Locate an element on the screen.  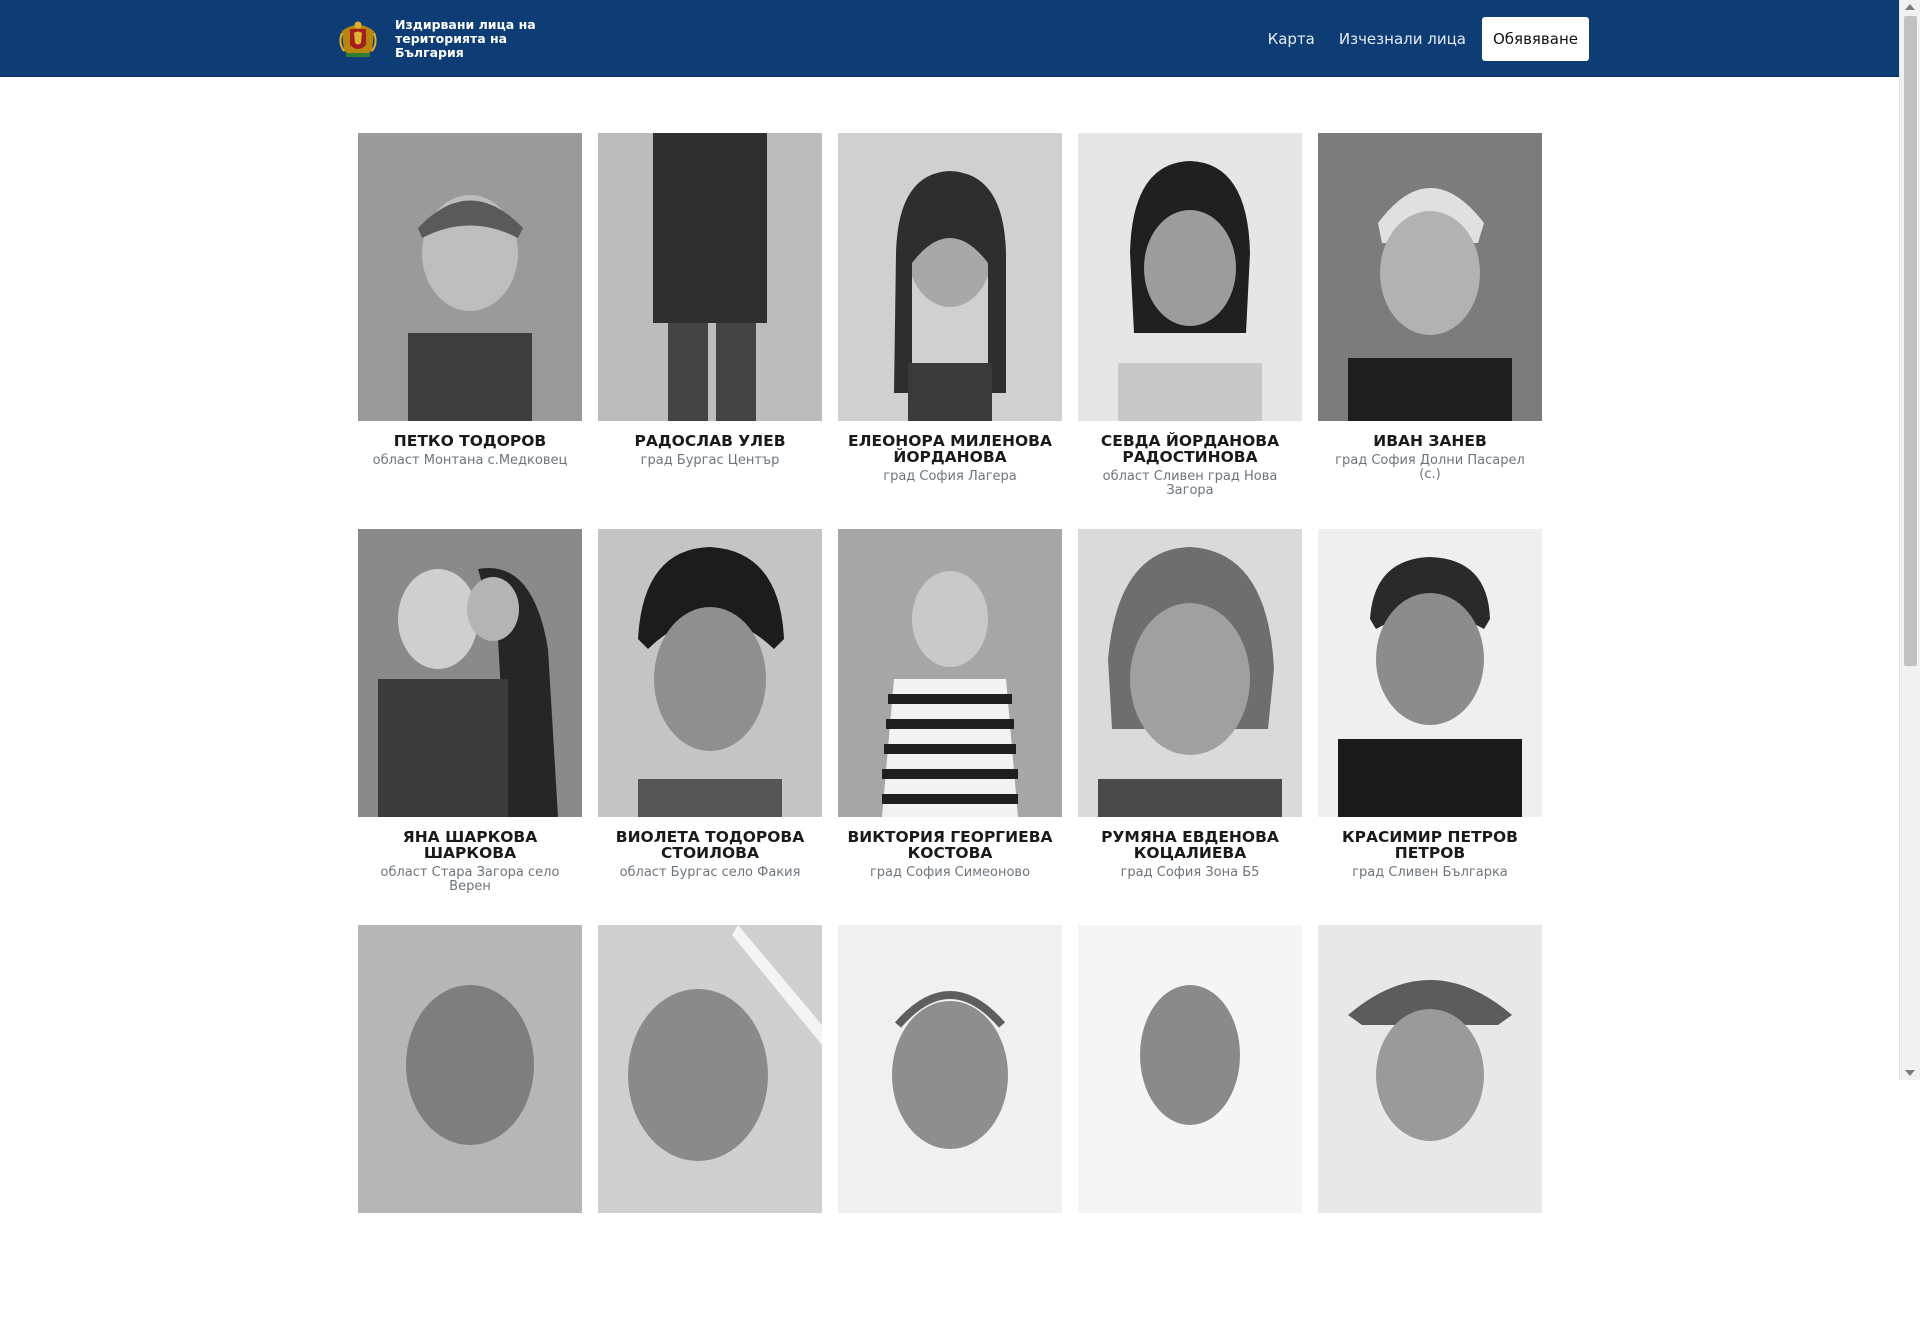
main-nav: Карта Изчезнали лица Обявяване is located at coordinates (1416, 39).